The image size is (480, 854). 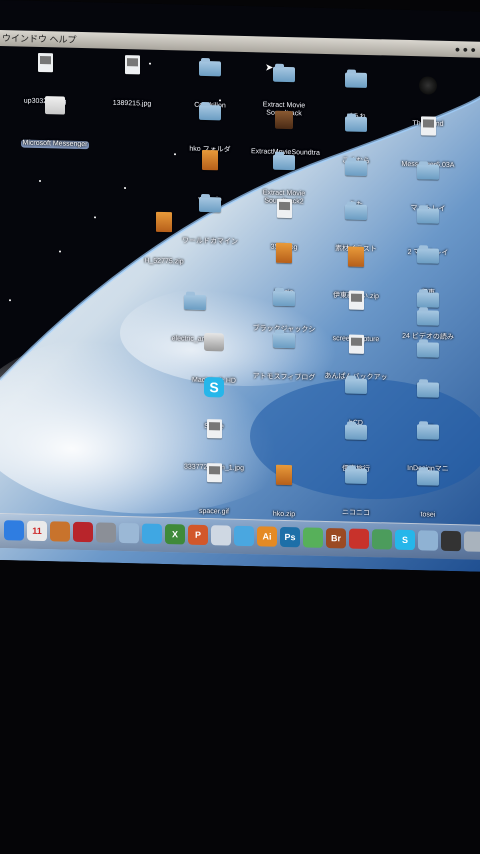 What do you see at coordinates (83, 532) in the screenshot?
I see `photo-booth-icon` at bounding box center [83, 532].